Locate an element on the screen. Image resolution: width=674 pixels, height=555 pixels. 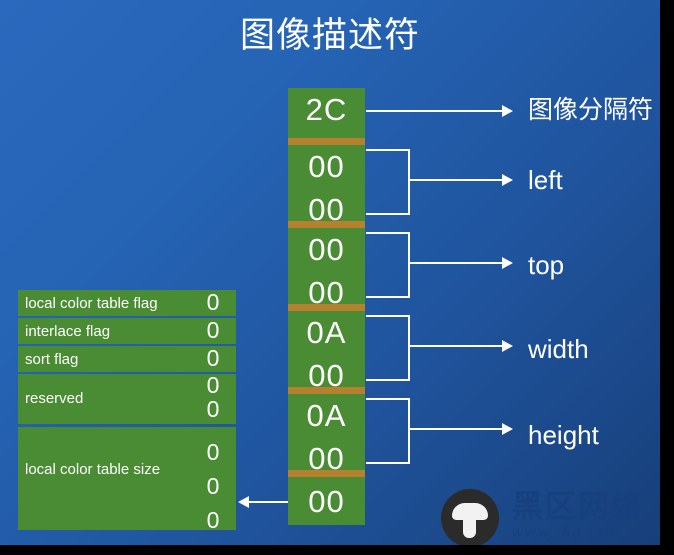
callout-connector-width is located at coordinates (455, 346).